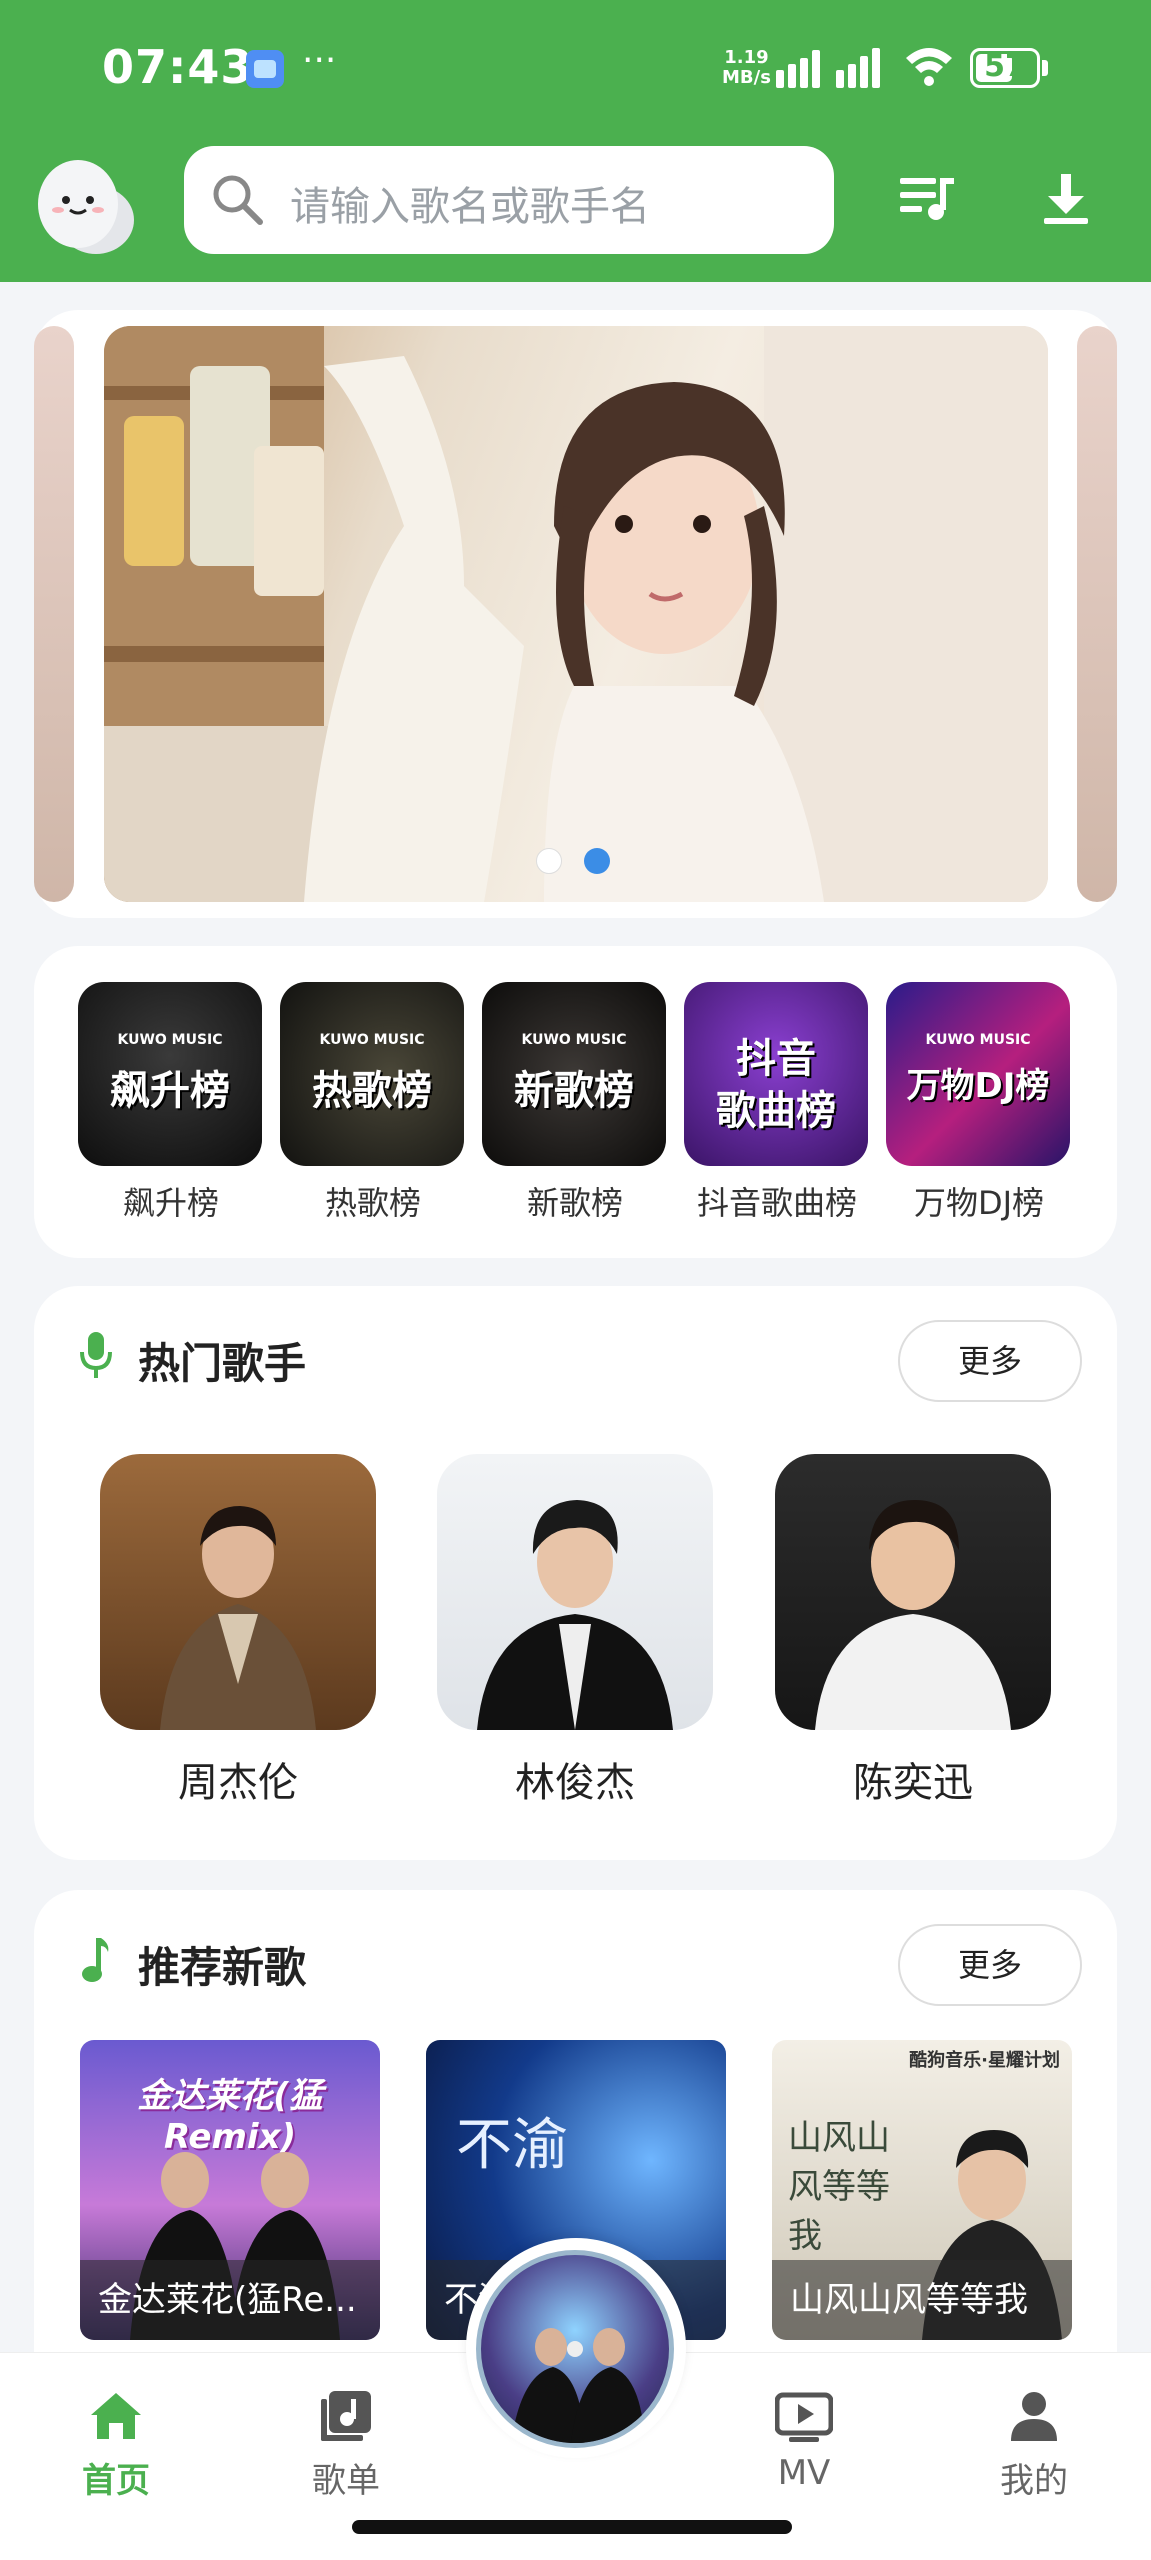 Image resolution: width=1151 pixels, height=2560 pixels. Describe the element at coordinates (116, 2481) in the screenshot. I see `nav-label: 首页` at that location.